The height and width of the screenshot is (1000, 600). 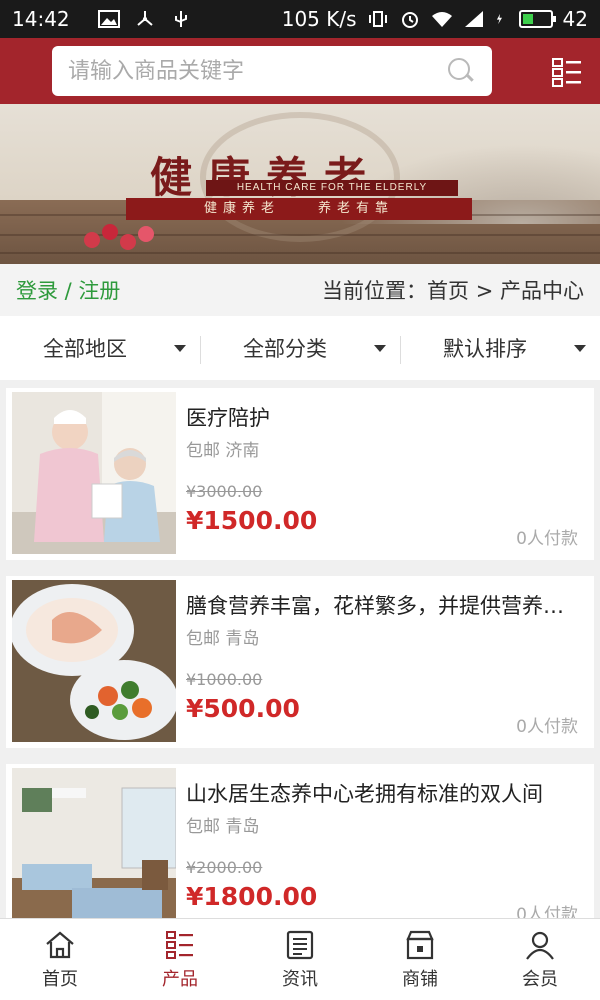 I want to click on breadcrumb: 当前位置：首页 > 产品中心, so click(x=453, y=291).